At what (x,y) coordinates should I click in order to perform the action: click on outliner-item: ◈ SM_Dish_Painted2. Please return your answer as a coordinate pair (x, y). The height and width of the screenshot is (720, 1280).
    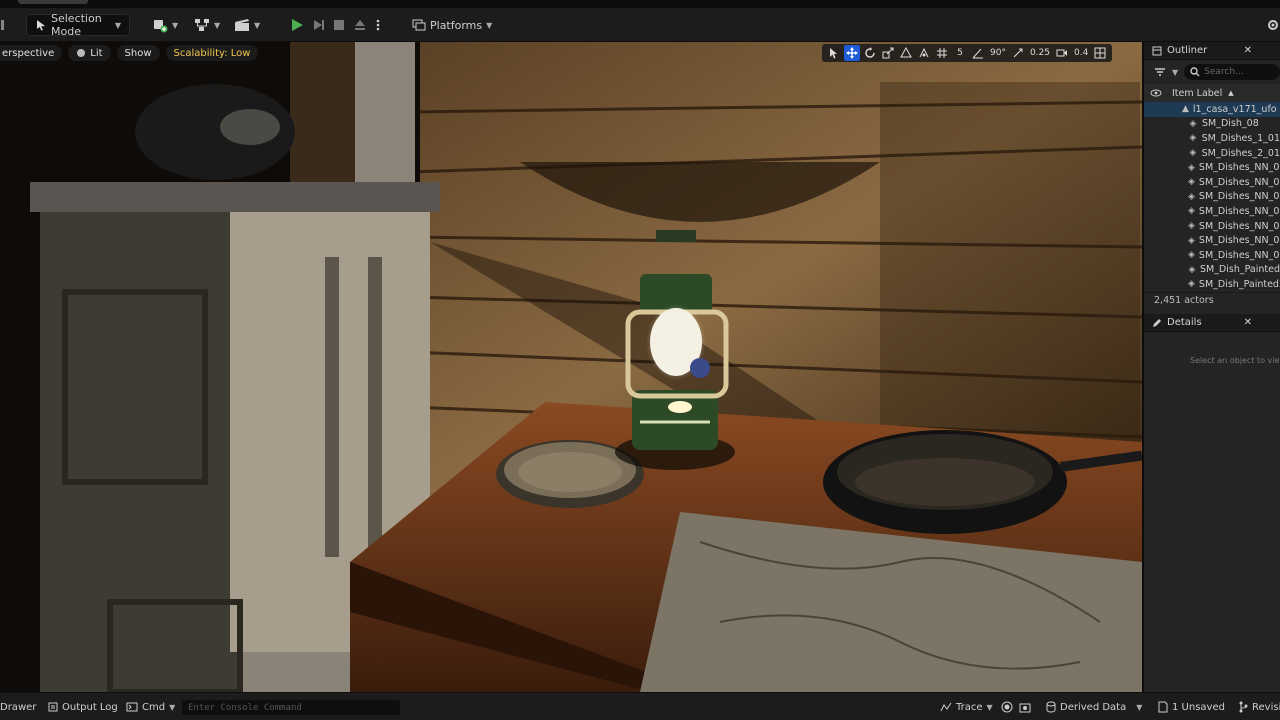
    Looking at the image, I should click on (1212, 284).